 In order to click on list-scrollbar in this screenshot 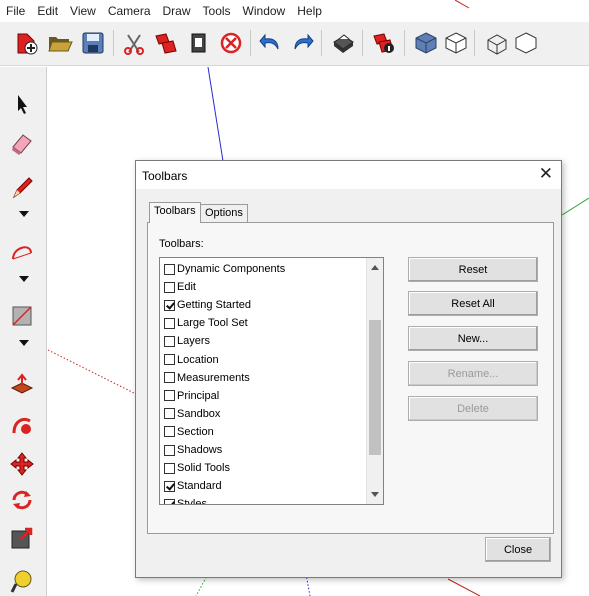, I will do `click(374, 381)`.